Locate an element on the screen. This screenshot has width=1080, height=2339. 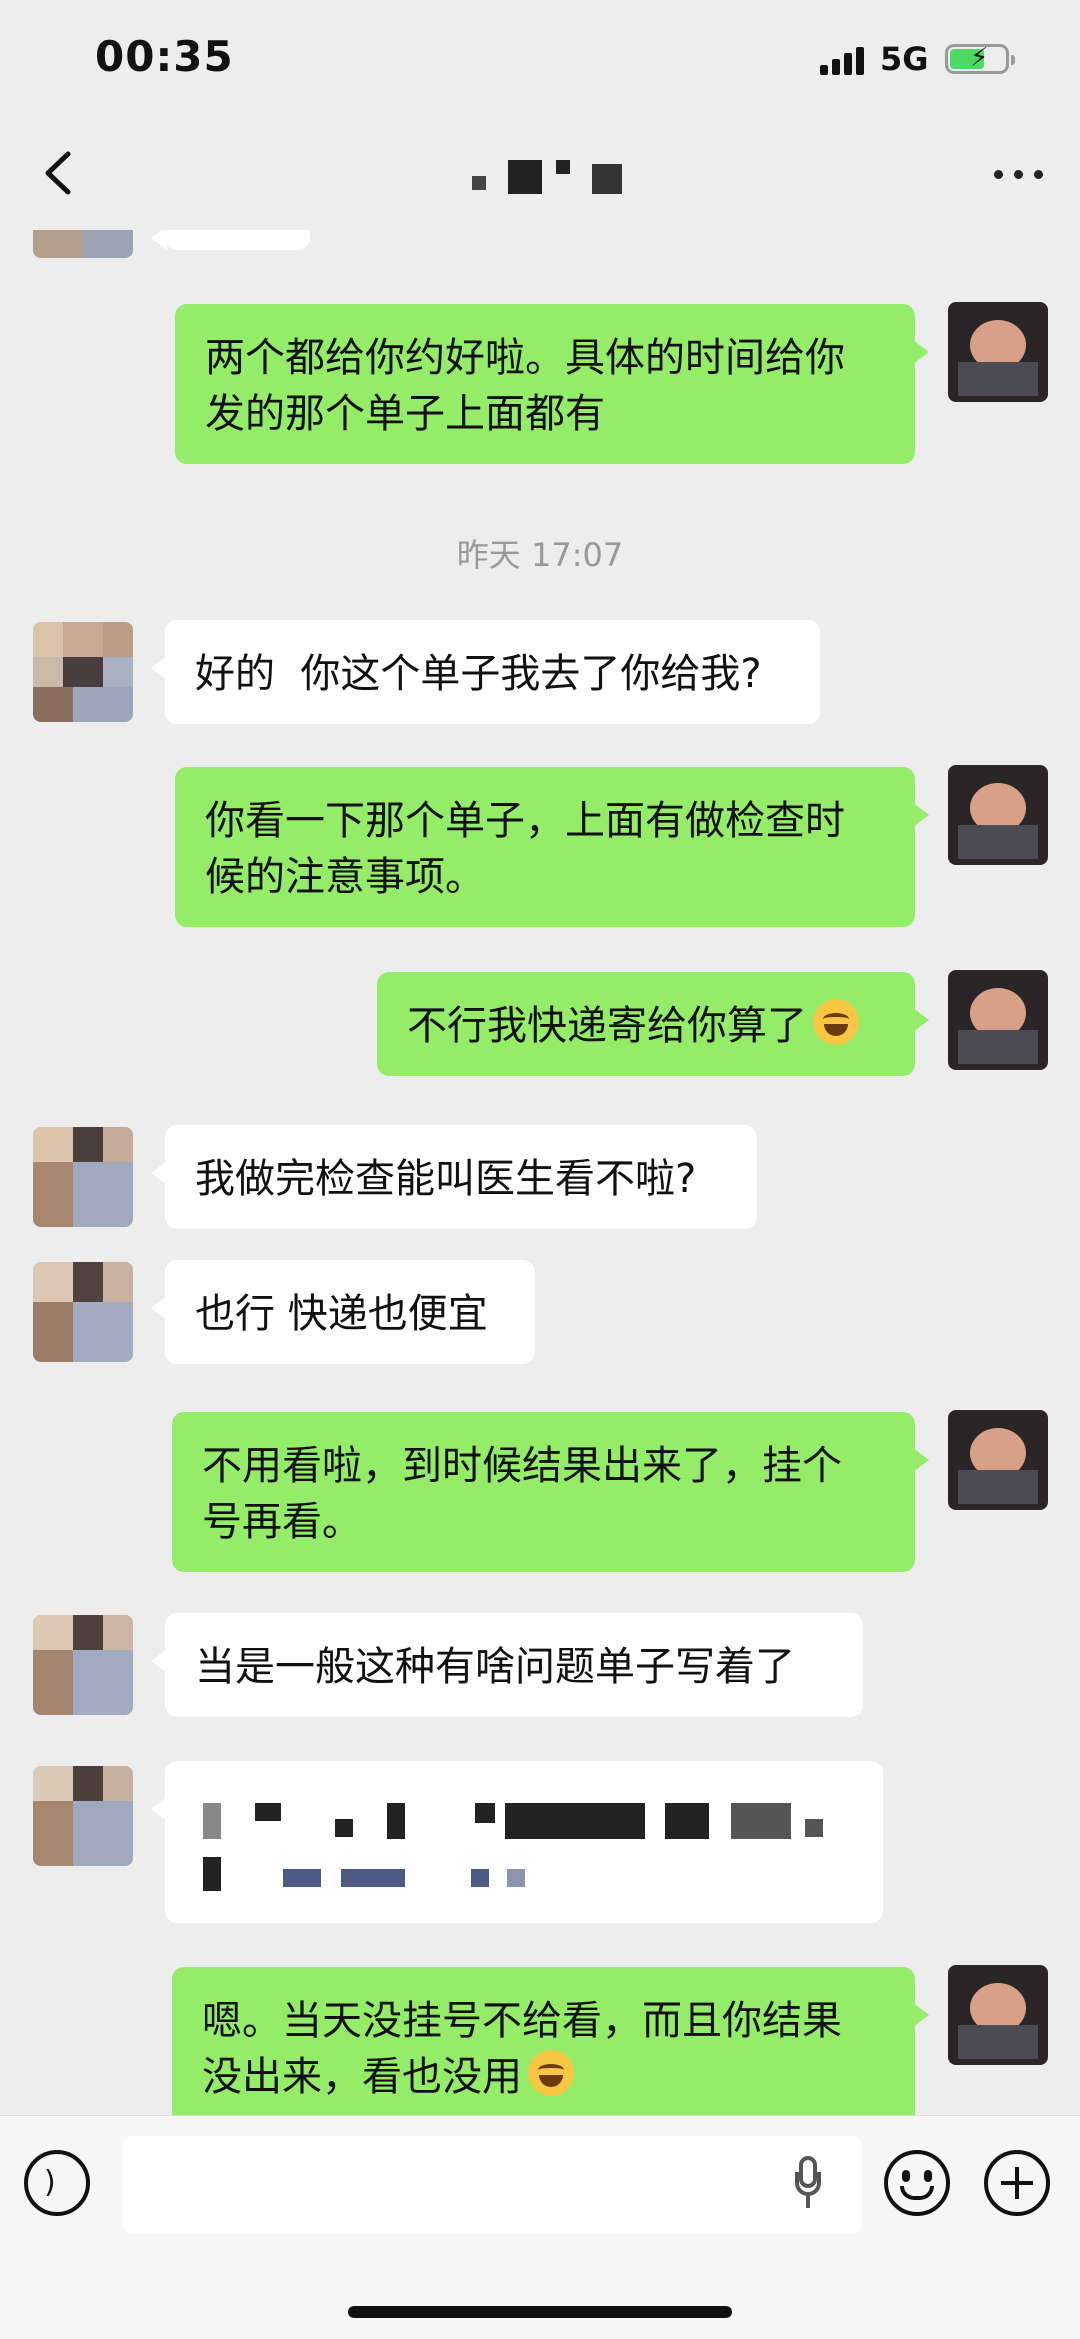
message-bubble-sent: 两个都给你约好啦。具体的时间给你 发的那个单子上面都有 is located at coordinates (552, 384).